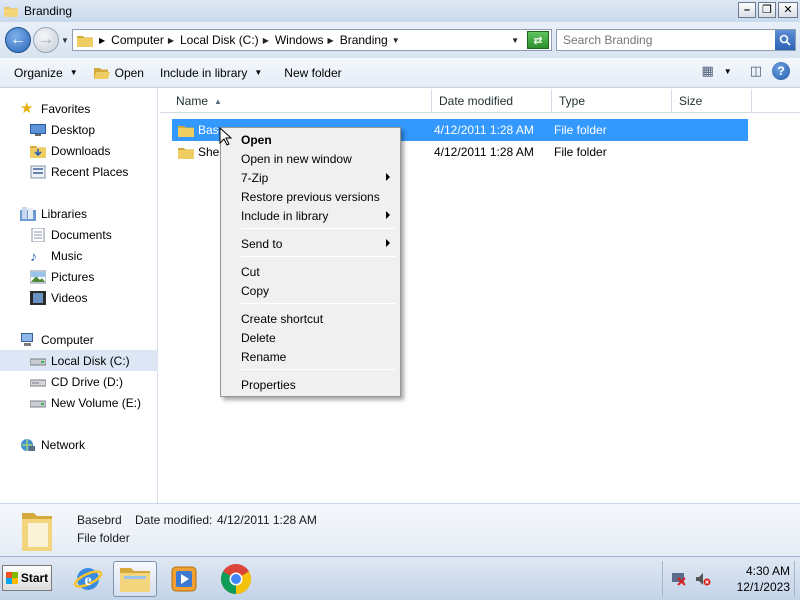 This screenshot has width=800, height=600. Describe the element at coordinates (580, 130) in the screenshot. I see `file-type-cell: File folder` at that location.